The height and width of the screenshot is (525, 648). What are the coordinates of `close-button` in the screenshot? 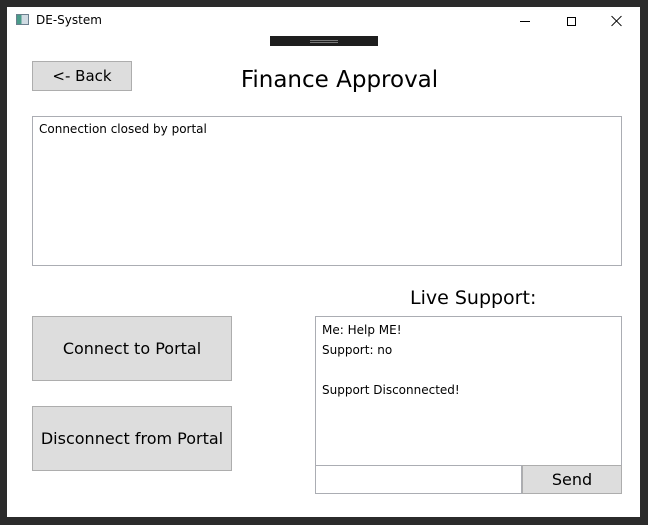 It's located at (617, 21).